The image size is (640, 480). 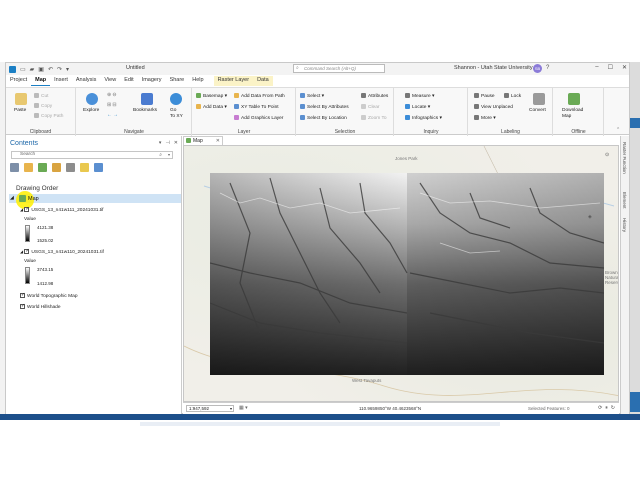 I want to click on list-by-editing-icon, so click(x=56, y=167).